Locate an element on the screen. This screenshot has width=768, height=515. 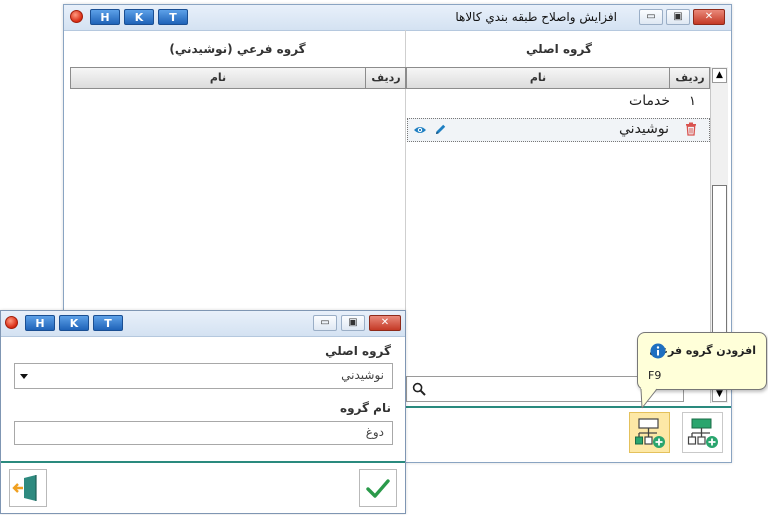
add-subgroup-tree-icon is located at coordinates (650, 433).